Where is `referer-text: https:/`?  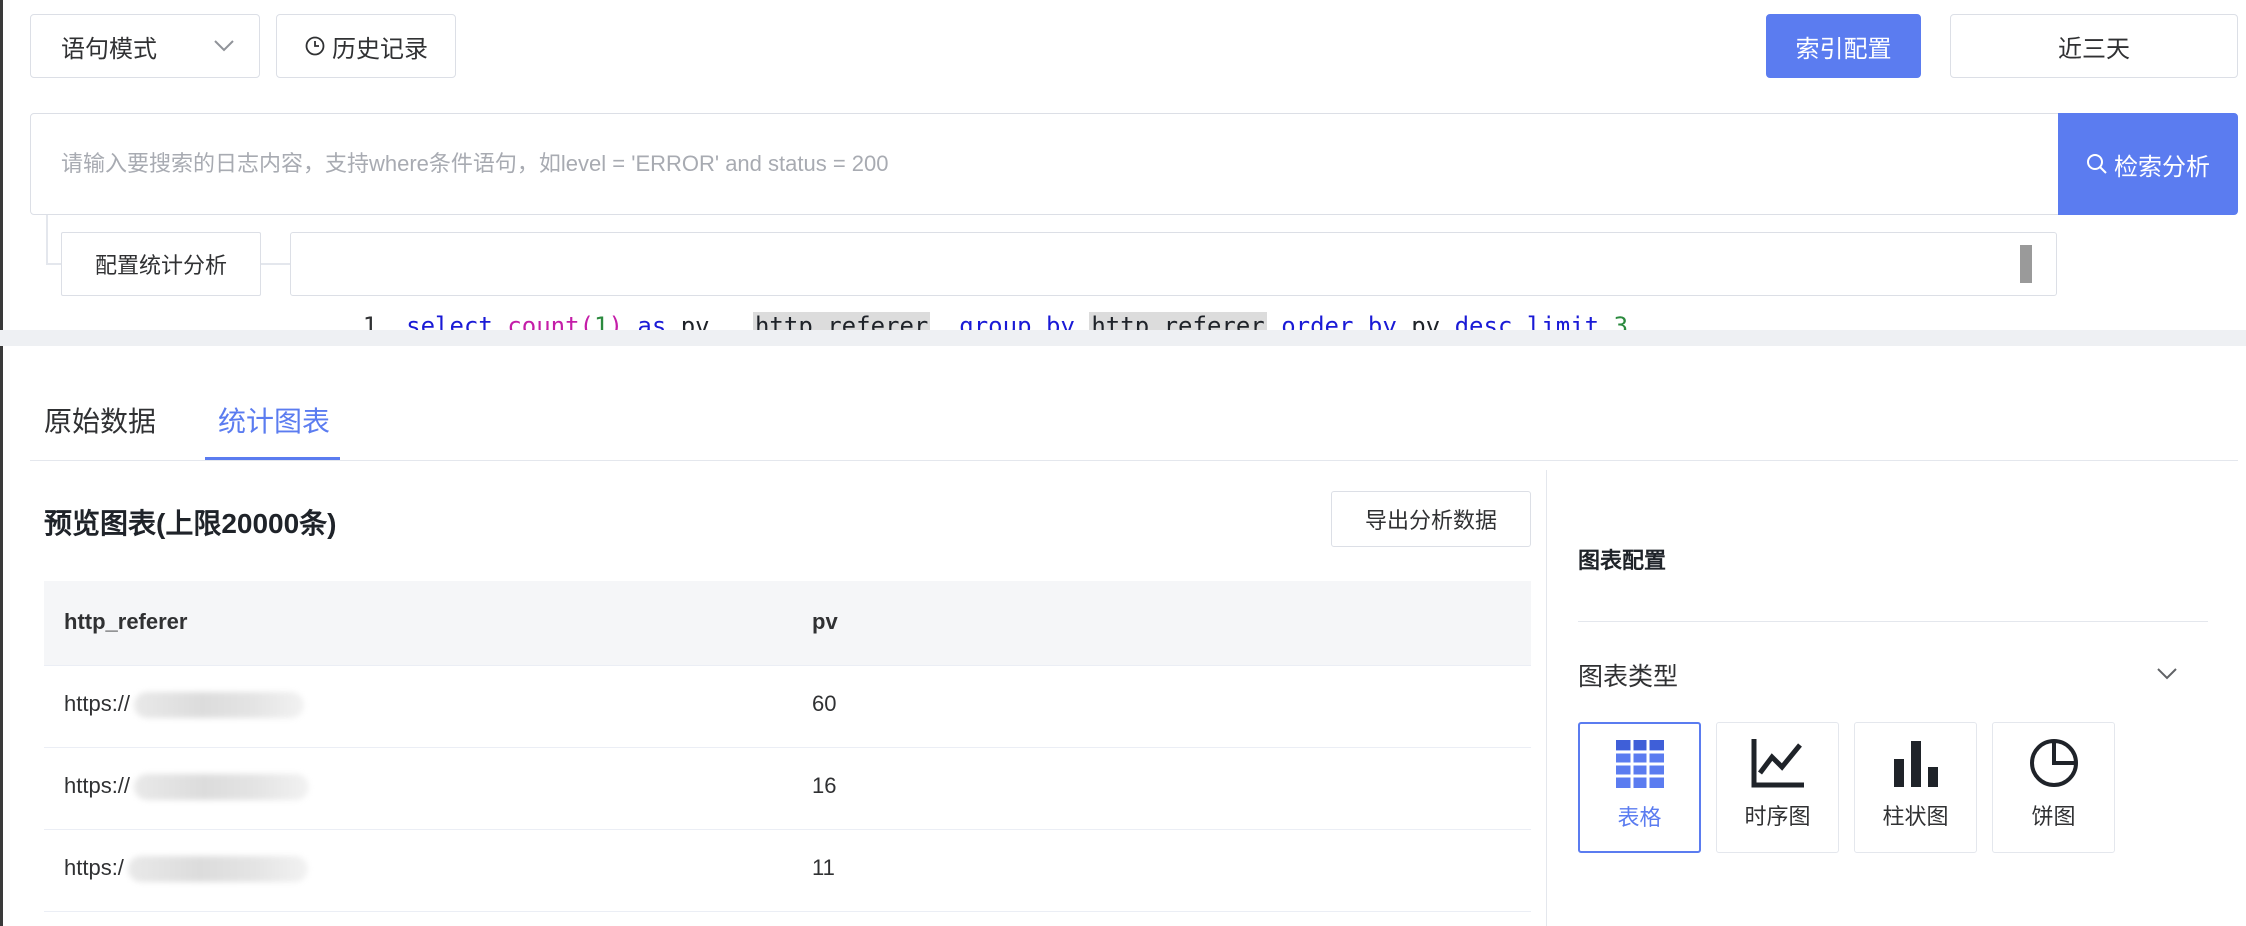
referer-text: https:/ is located at coordinates (94, 867).